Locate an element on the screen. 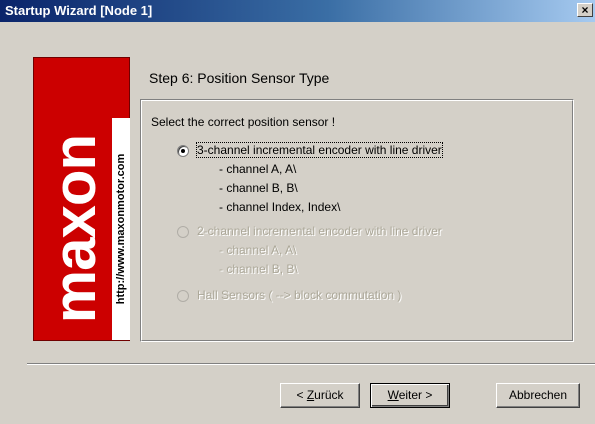 The image size is (595, 424). radio-2-channel-encoder is located at coordinates (183, 232).